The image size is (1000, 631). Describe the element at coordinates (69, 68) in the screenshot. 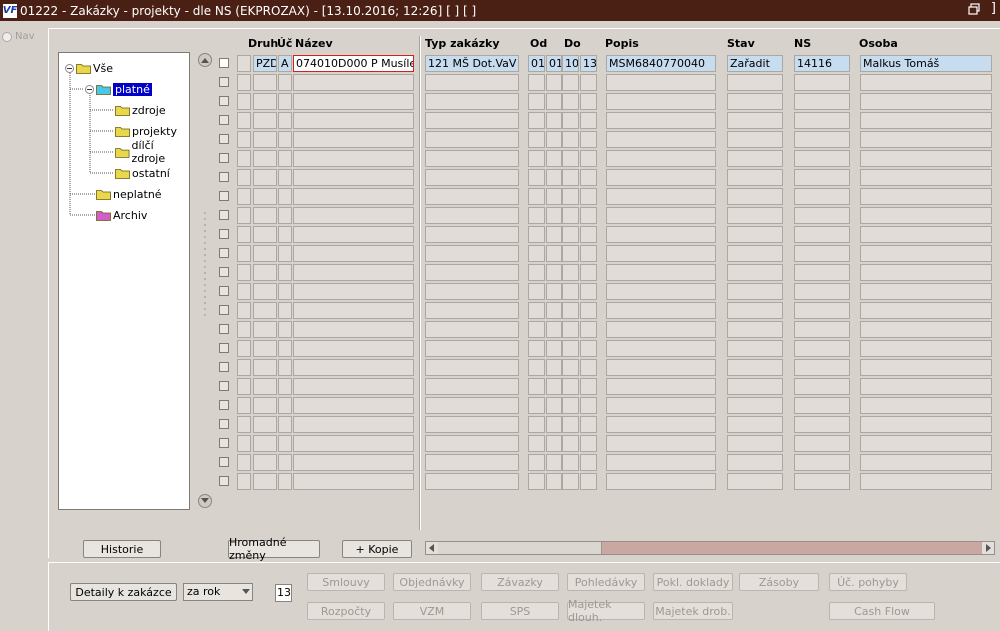

I see `collapse-icon` at that location.